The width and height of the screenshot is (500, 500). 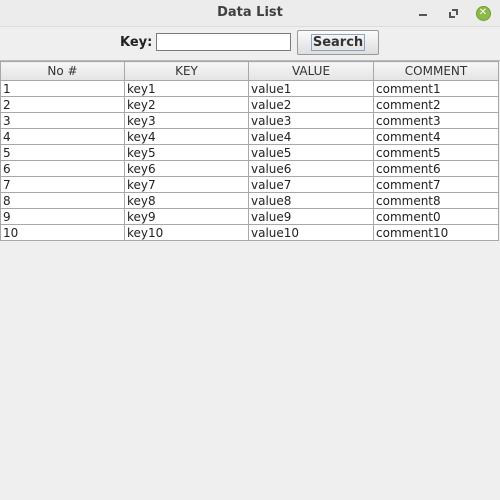 I want to click on table-cell: value1, so click(x=311, y=88).